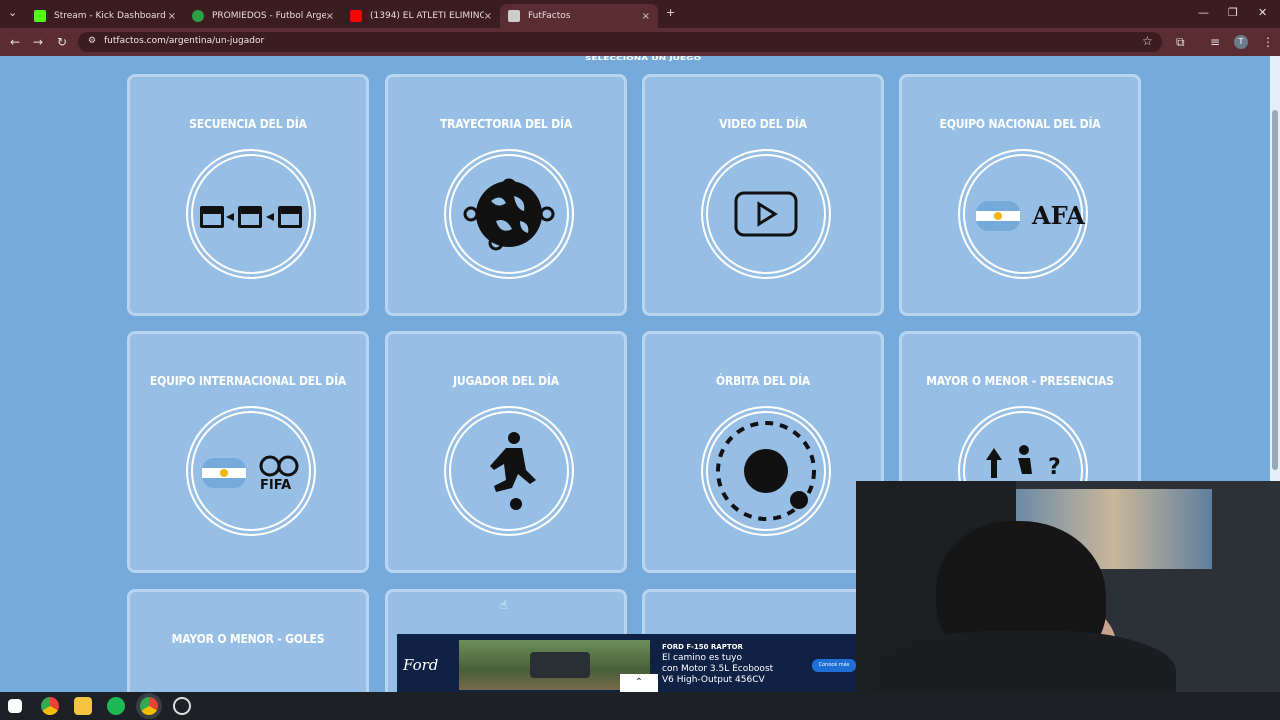 The height and width of the screenshot is (720, 1280). What do you see at coordinates (40, 16) in the screenshot?
I see `kick-icon` at bounding box center [40, 16].